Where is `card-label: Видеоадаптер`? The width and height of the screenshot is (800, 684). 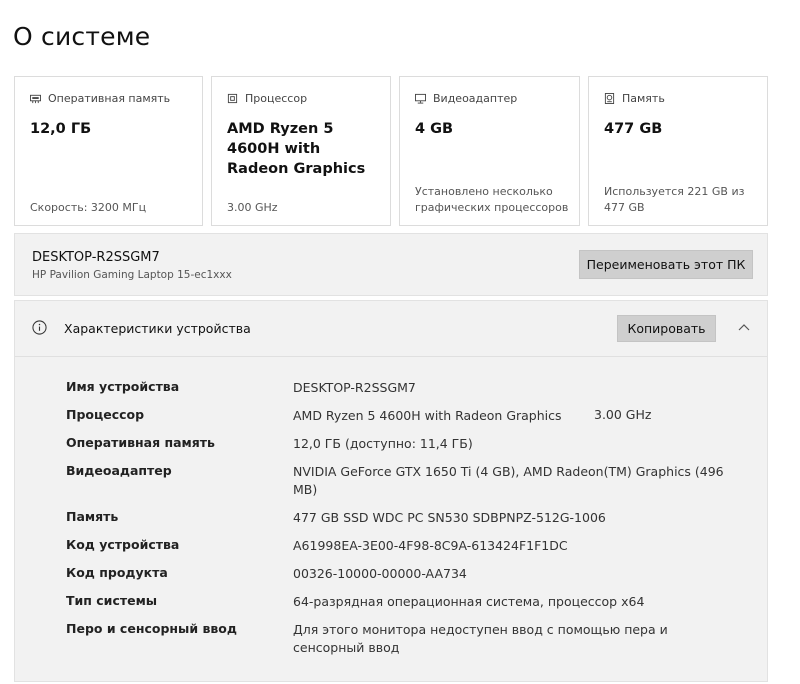
card-label: Видеоадаптер is located at coordinates (475, 98).